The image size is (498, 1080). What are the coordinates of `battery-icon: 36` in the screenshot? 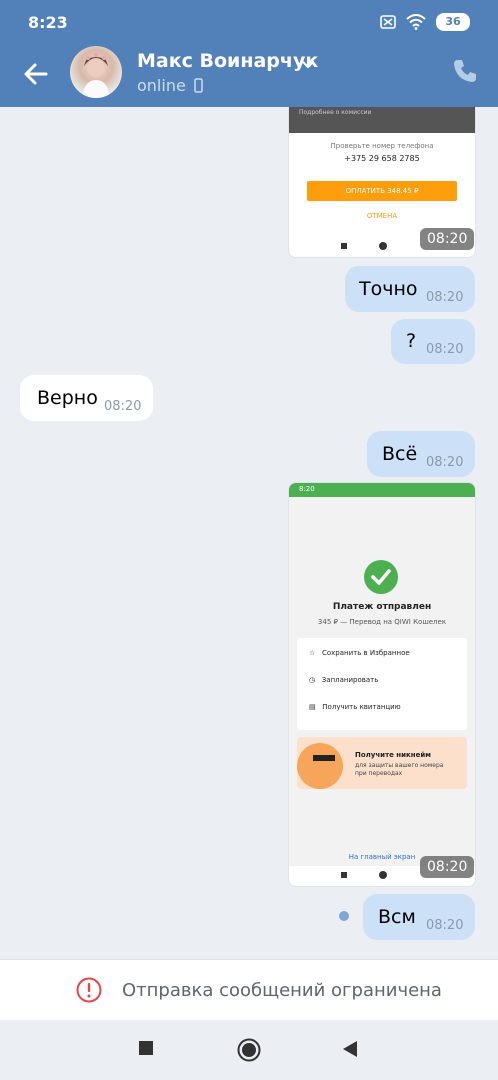 It's located at (453, 22).